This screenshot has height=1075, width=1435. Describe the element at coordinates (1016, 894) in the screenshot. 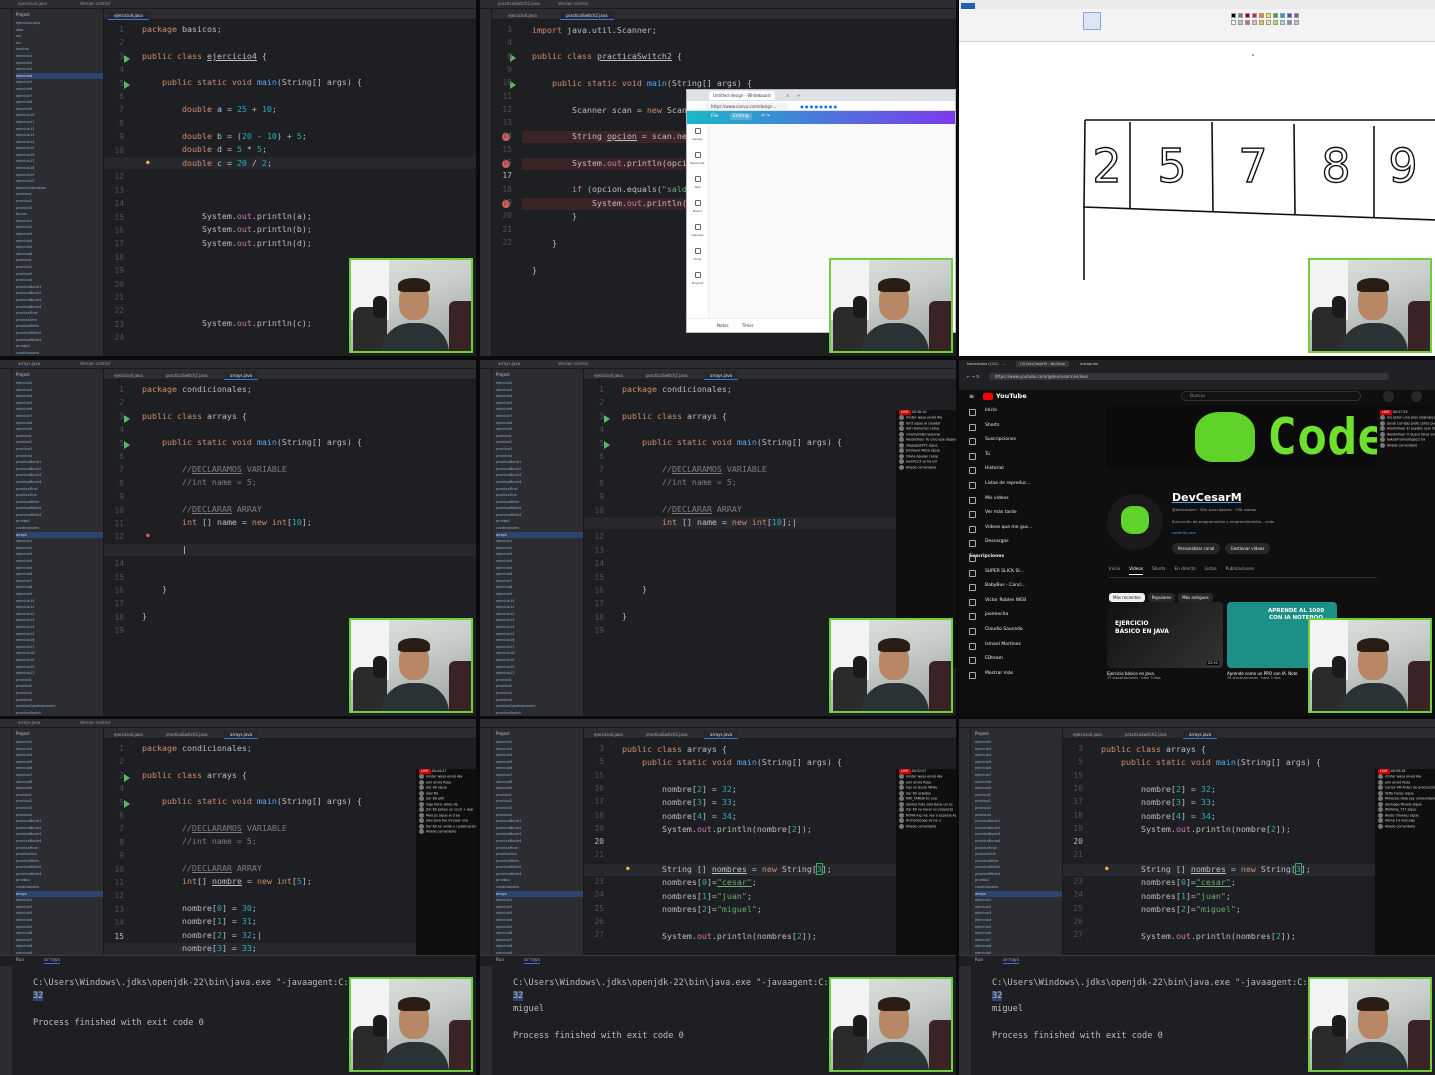

I see `tree-item: arrays` at that location.